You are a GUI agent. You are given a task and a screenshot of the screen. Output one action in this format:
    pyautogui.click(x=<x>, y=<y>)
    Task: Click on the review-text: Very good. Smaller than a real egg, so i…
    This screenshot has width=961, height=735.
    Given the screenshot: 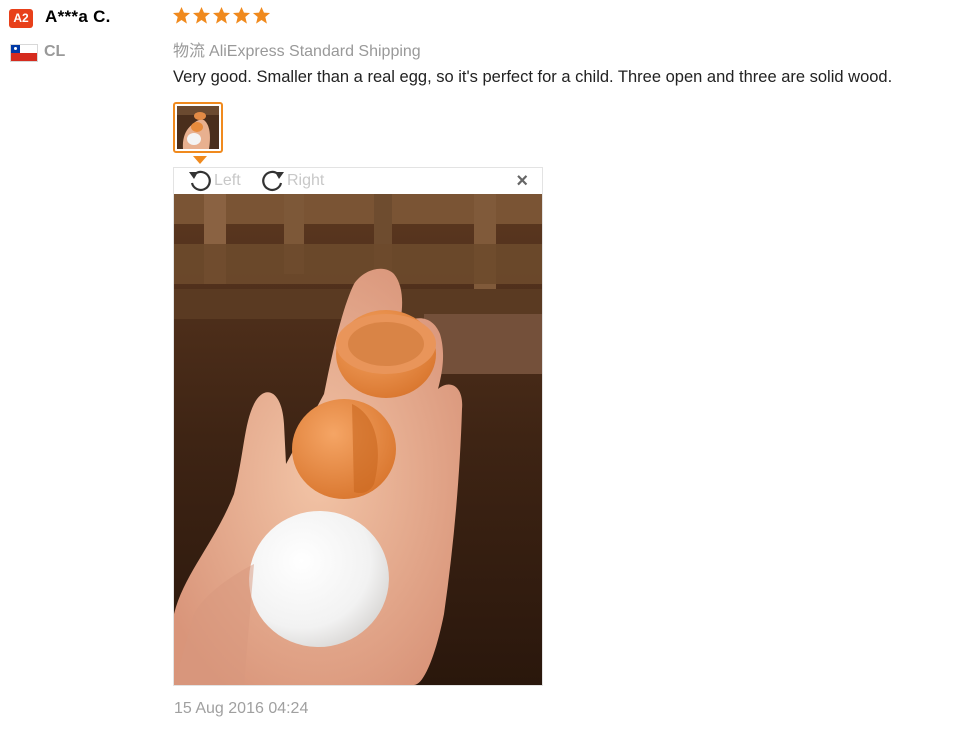 What is the action you would take?
    pyautogui.click(x=533, y=77)
    